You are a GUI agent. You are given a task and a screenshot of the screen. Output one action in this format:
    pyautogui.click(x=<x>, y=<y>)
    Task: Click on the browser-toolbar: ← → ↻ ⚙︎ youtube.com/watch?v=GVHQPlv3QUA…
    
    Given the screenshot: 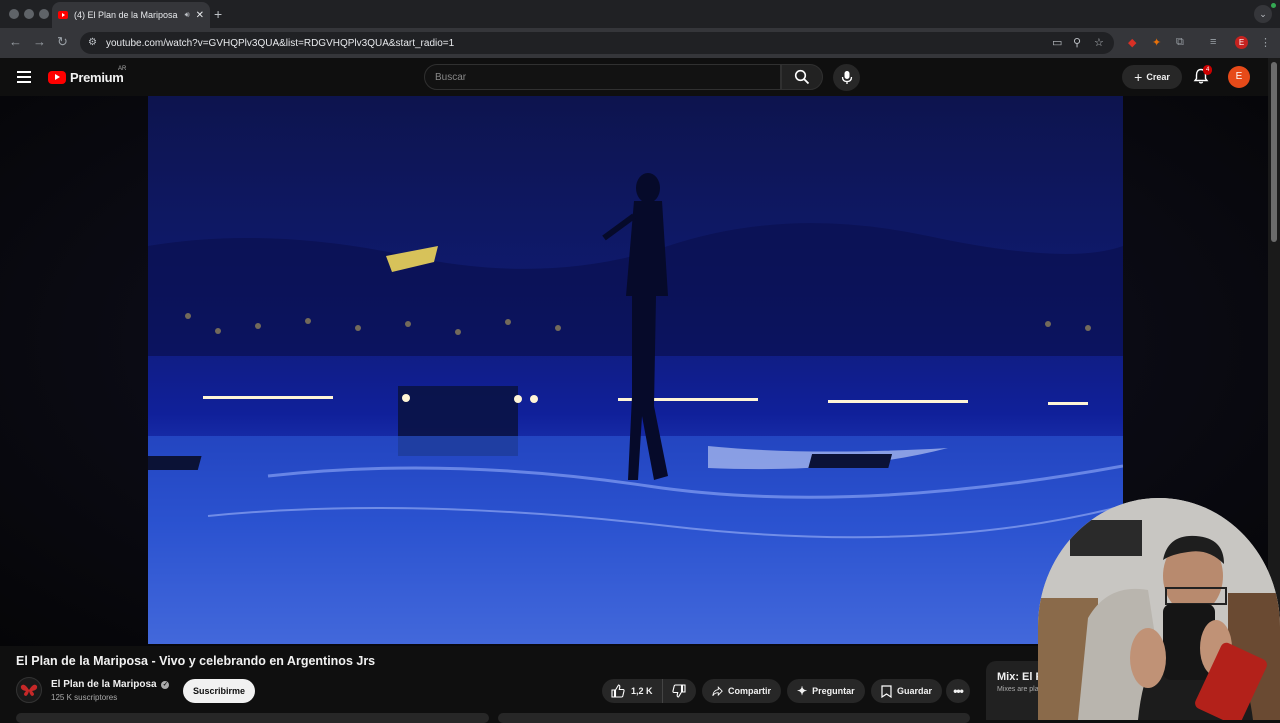 What is the action you would take?
    pyautogui.click(x=640, y=43)
    